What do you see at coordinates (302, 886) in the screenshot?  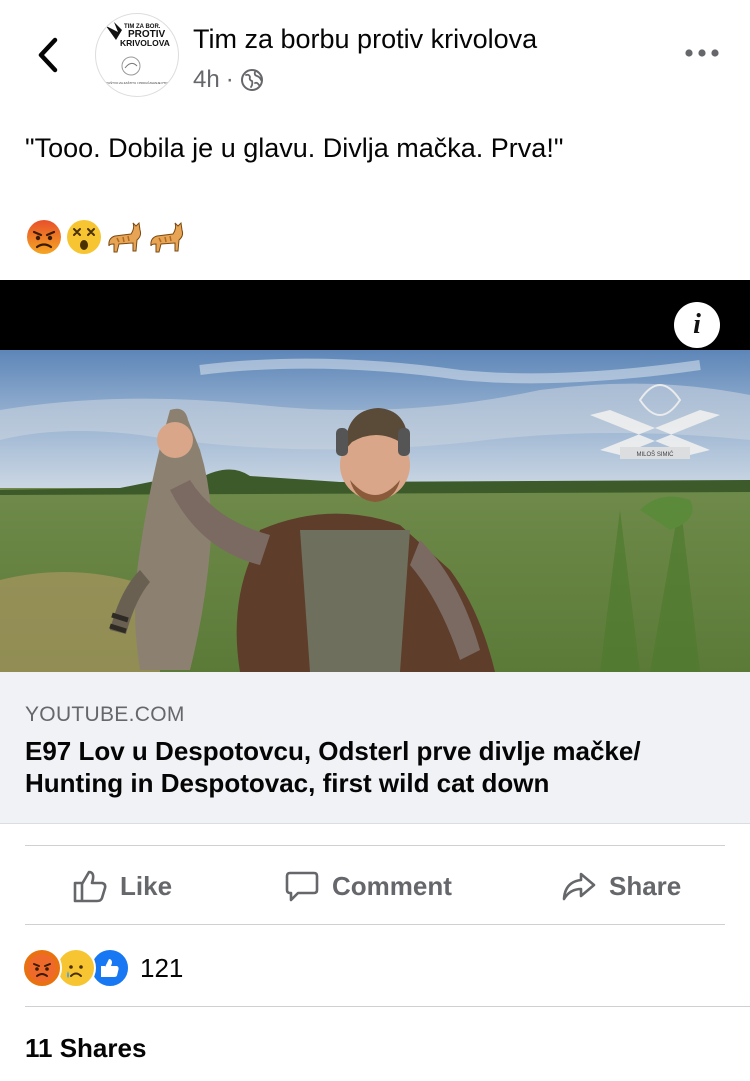 I see `comment-icon` at bounding box center [302, 886].